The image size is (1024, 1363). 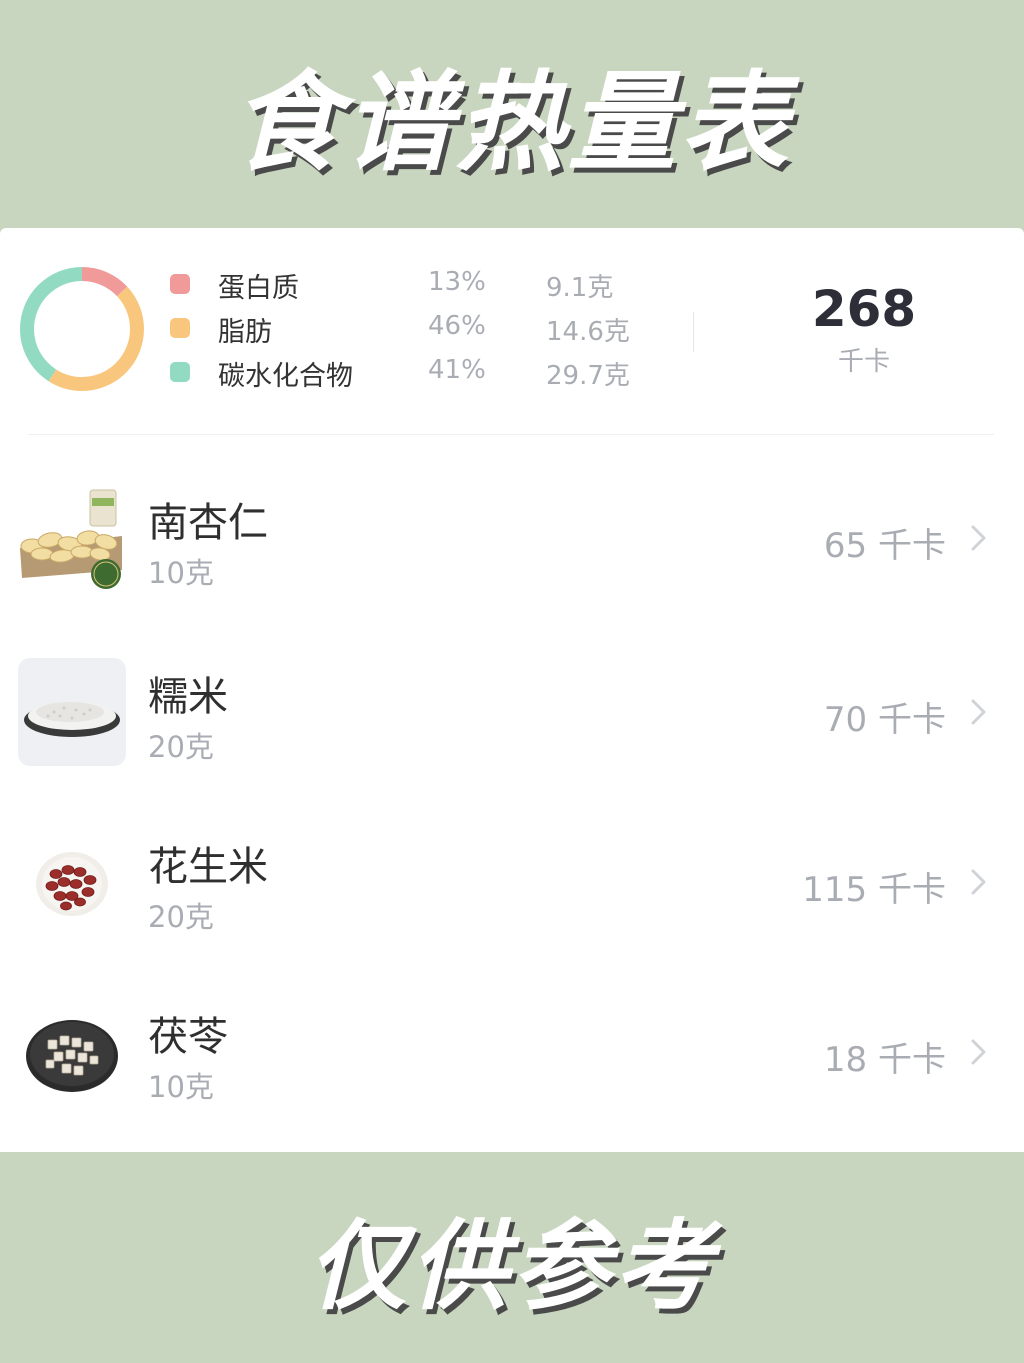 I want to click on food-row-glutinous-rice: 糯米 20克 70 千卡, so click(x=512, y=717).